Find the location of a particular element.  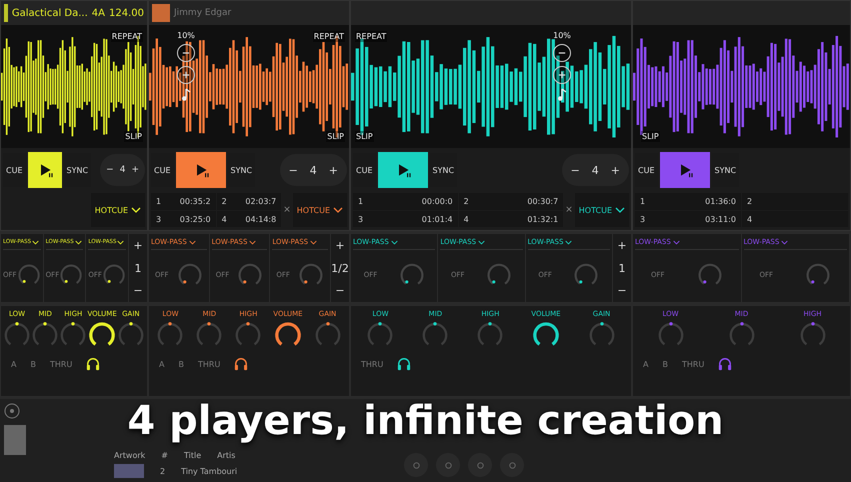

disc-icon is located at coordinates (12, 411).